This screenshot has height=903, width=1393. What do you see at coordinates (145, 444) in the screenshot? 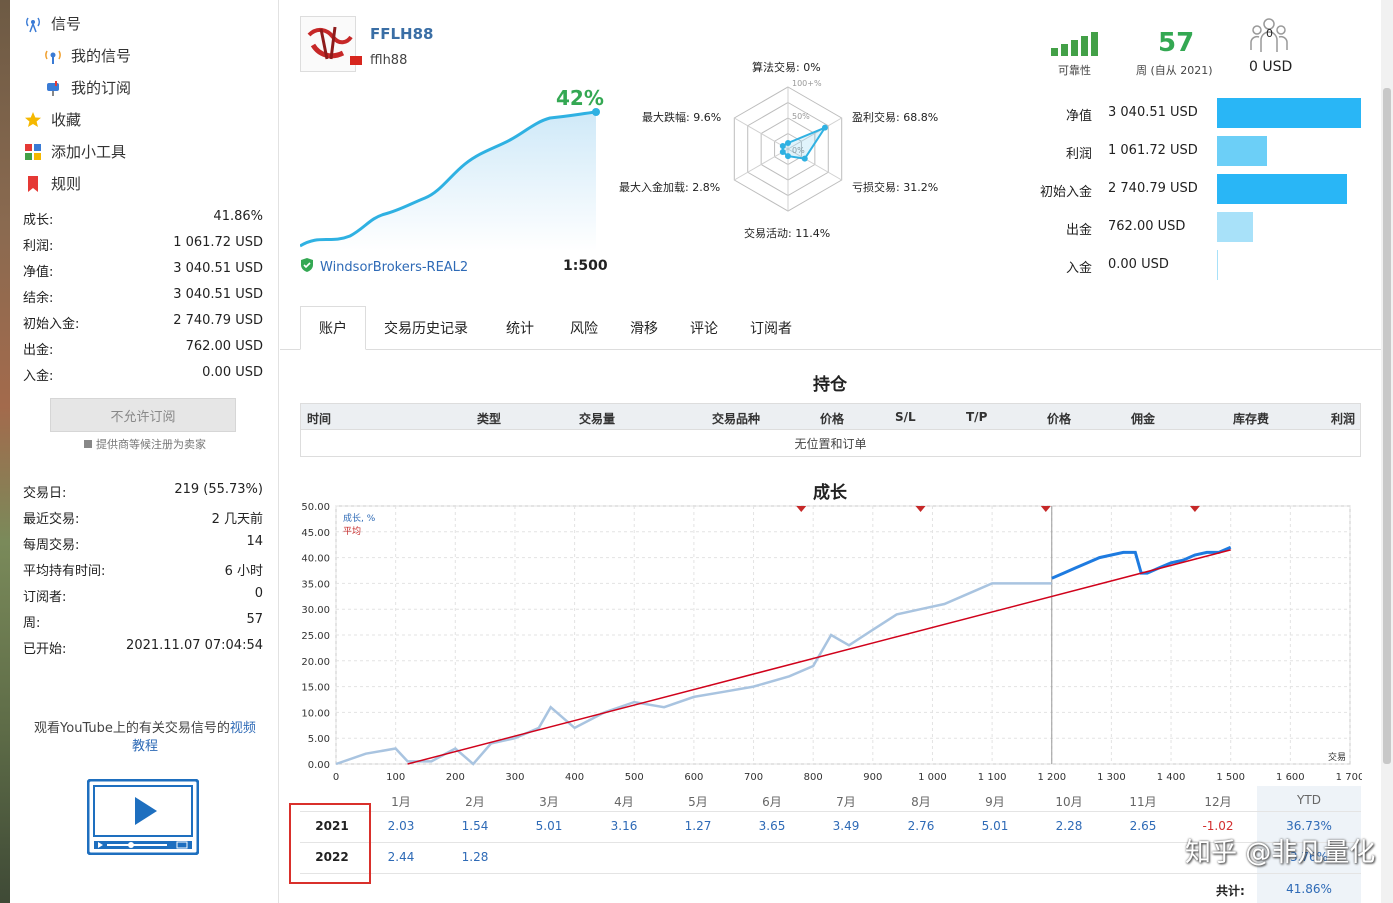
I see `provider-note: 提供商等候注册为卖家` at bounding box center [145, 444].